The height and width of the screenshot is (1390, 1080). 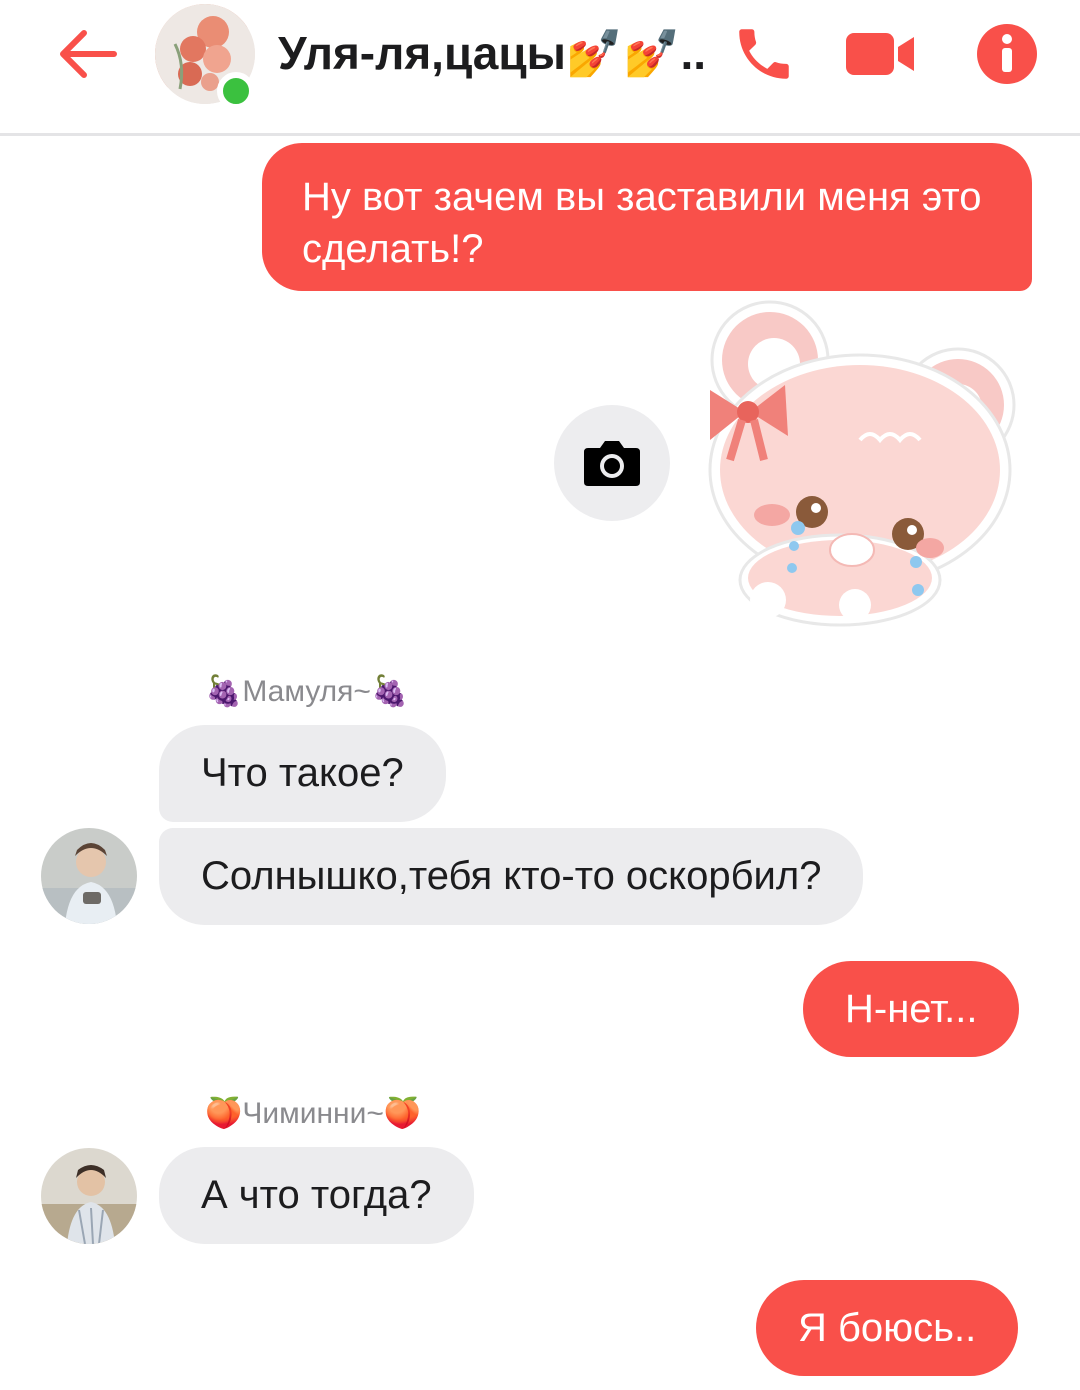 I want to click on video-call-button, so click(x=880, y=54).